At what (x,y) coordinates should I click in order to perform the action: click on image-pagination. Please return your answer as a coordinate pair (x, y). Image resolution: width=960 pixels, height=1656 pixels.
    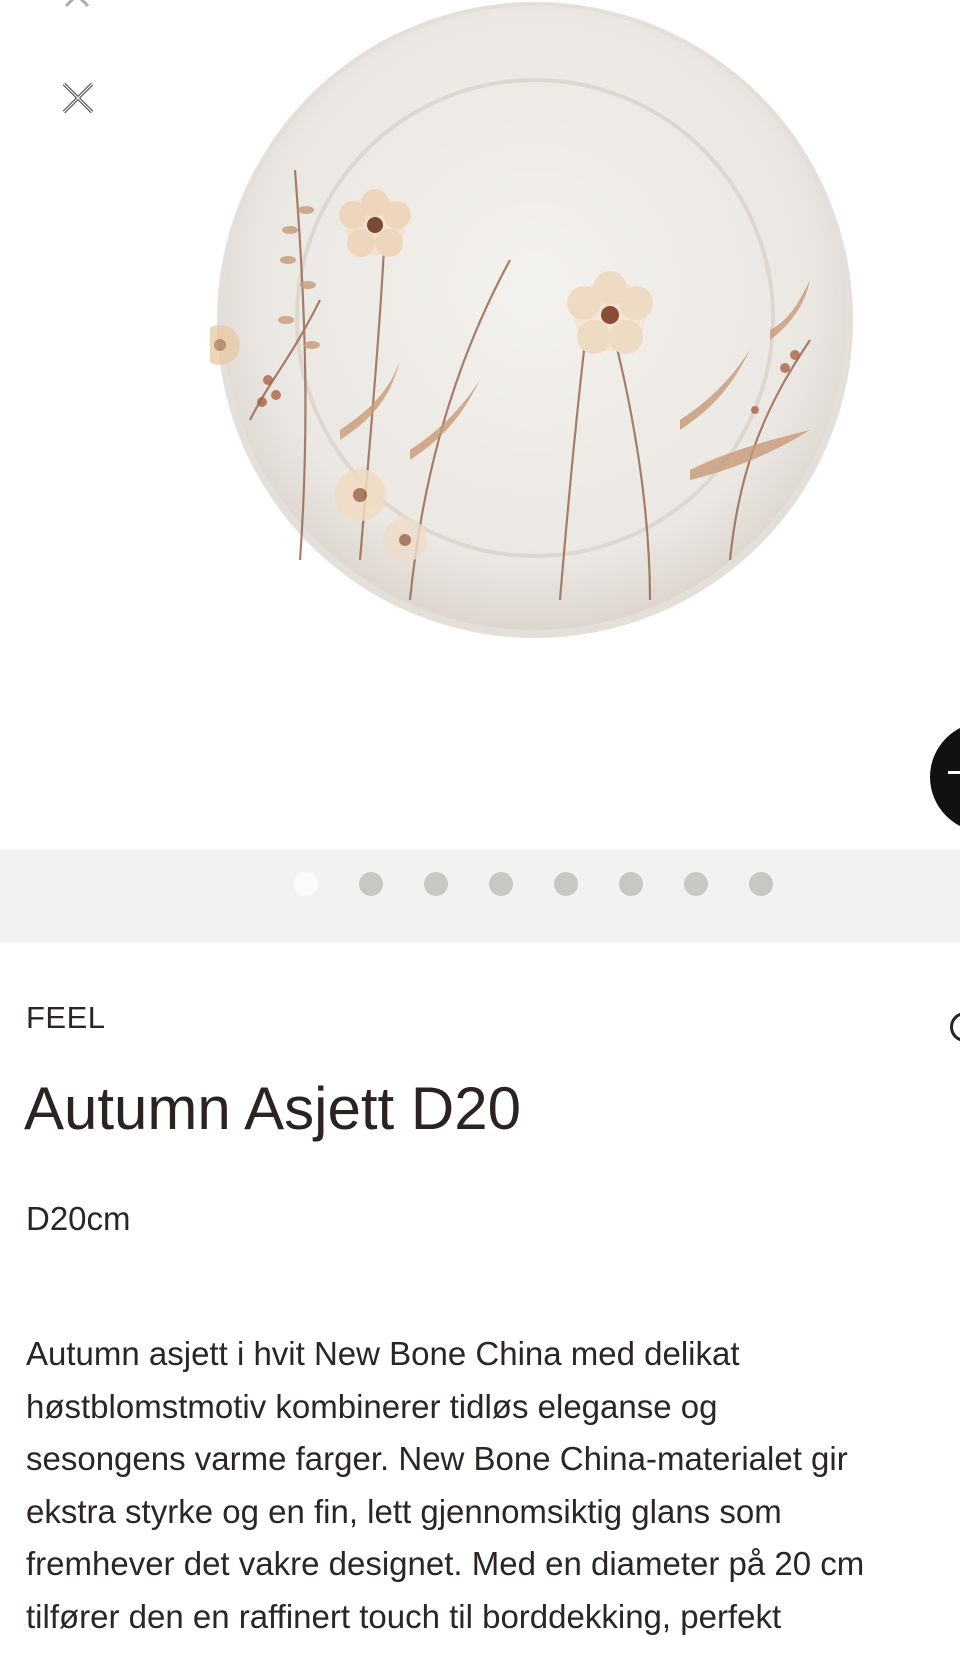
    Looking at the image, I should click on (480, 896).